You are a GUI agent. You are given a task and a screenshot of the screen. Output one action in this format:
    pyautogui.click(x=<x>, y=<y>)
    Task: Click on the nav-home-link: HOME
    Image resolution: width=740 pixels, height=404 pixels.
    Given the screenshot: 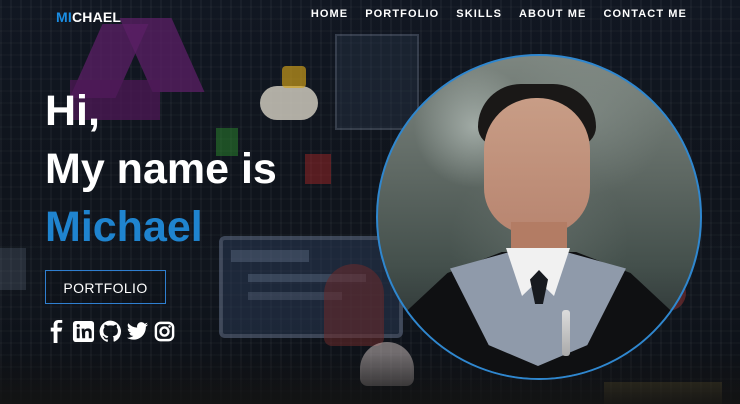 What is the action you would take?
    pyautogui.click(x=329, y=14)
    